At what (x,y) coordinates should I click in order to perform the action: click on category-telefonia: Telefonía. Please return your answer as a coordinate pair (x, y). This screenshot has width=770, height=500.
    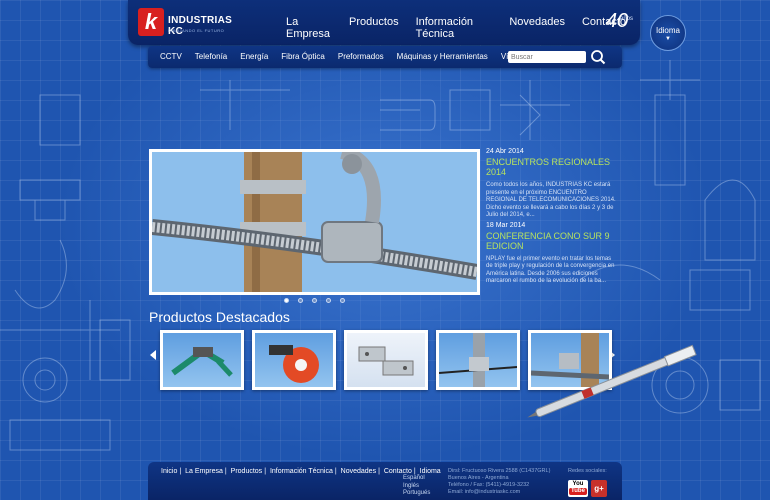
    Looking at the image, I should click on (211, 56).